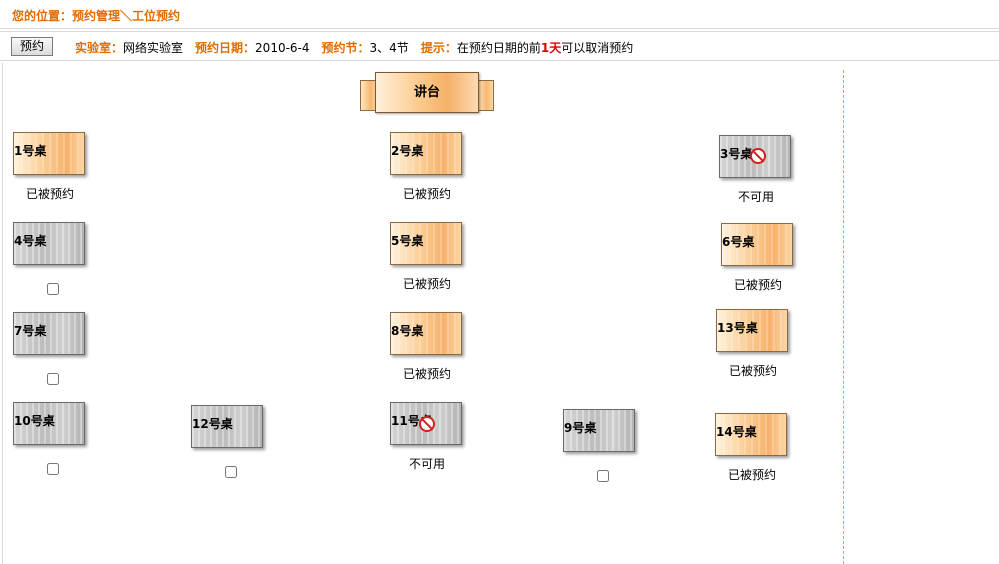 This screenshot has width=999, height=564. Describe the element at coordinates (499, 14) in the screenshot. I see `breadcrumb-bar: 您的位置：预约管理＼工位预约` at that location.